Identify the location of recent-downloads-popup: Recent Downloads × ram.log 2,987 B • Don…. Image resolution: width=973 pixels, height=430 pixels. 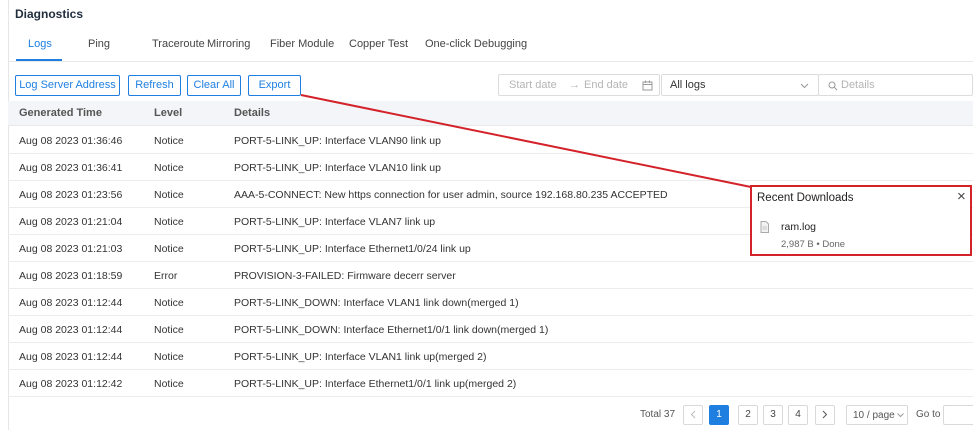
(861, 220).